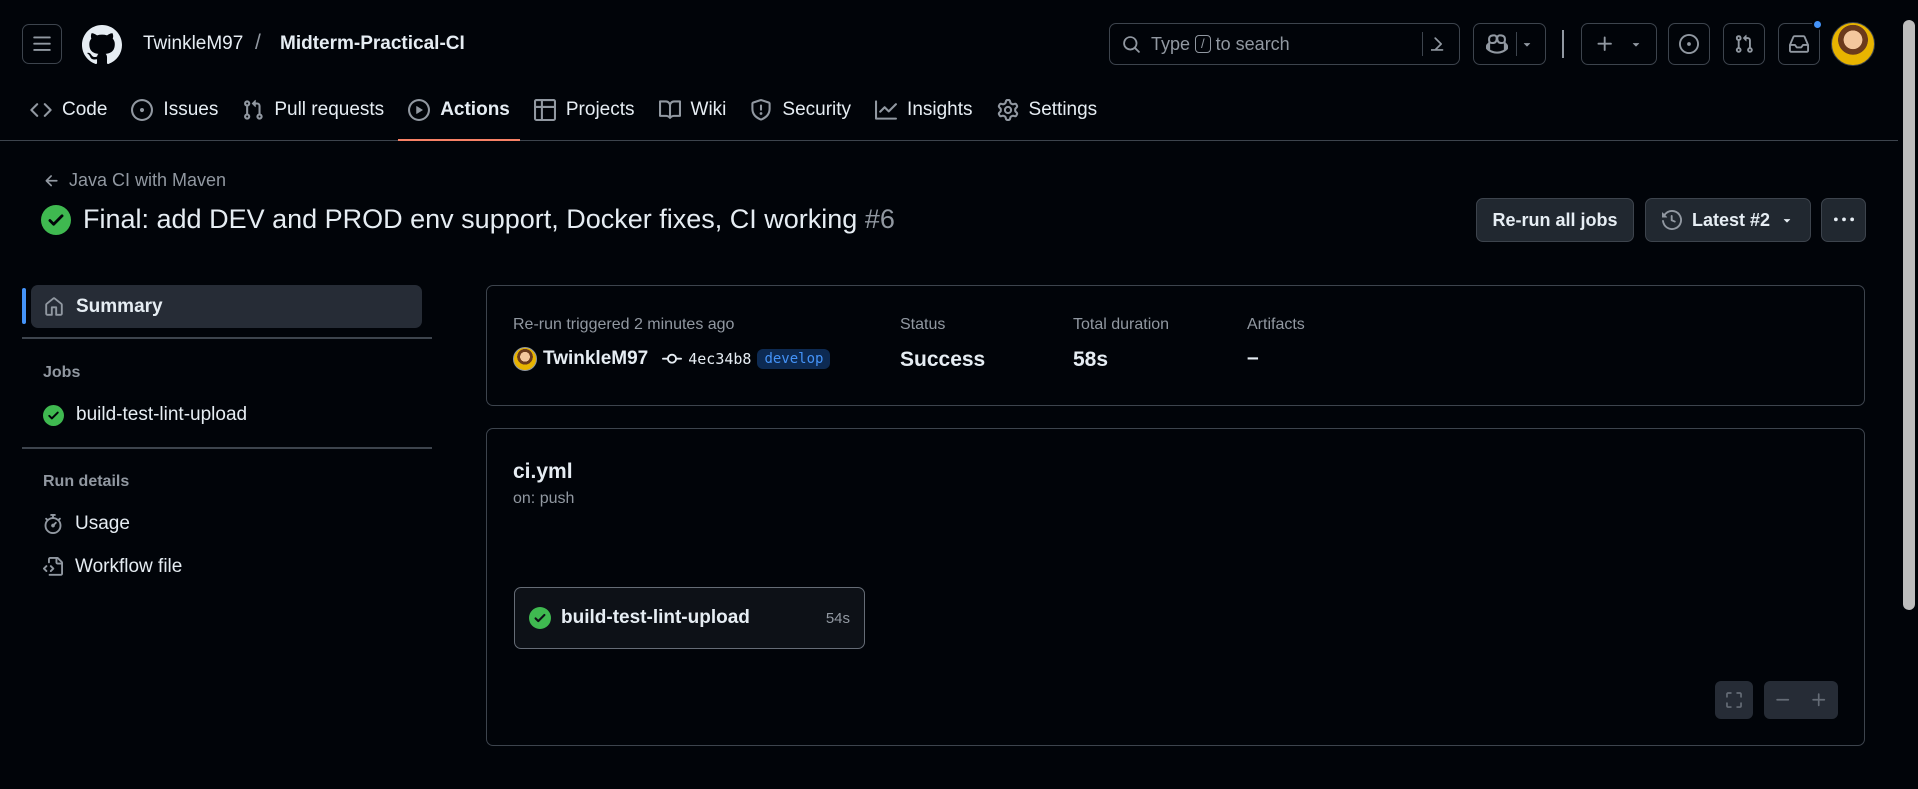  What do you see at coordinates (1253, 357) in the screenshot?
I see `artifacts-value: –` at bounding box center [1253, 357].